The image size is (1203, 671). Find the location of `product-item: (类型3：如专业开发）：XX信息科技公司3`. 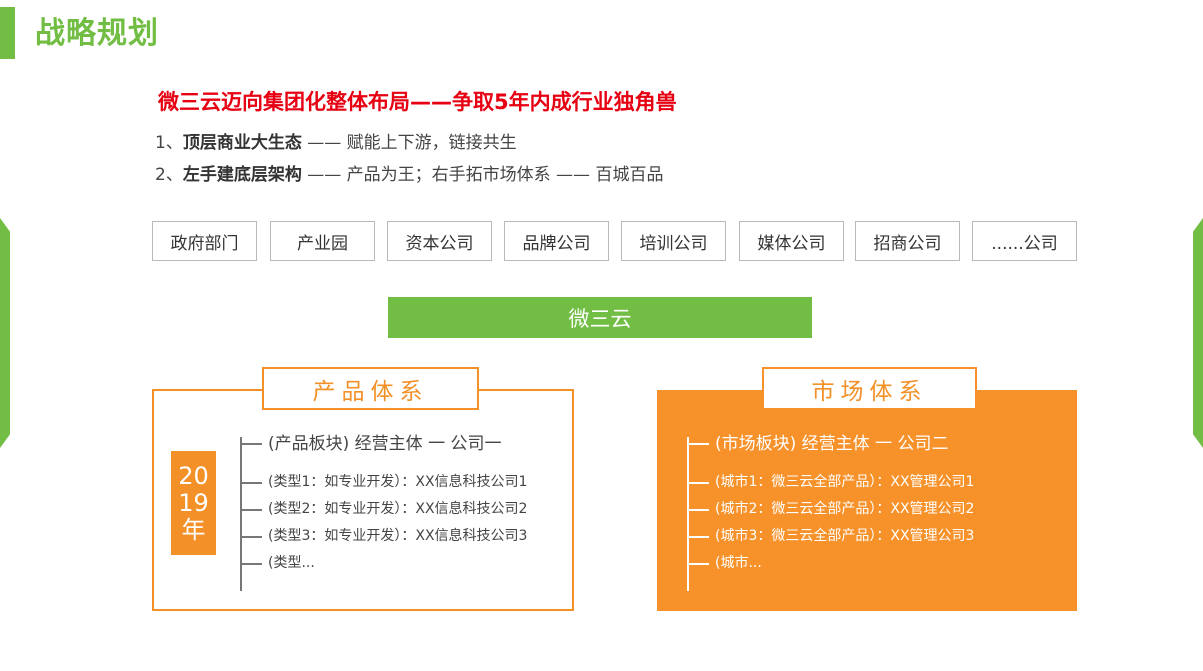

product-item: (类型3：如专业开发）：XX信息科技公司3 is located at coordinates (398, 536).